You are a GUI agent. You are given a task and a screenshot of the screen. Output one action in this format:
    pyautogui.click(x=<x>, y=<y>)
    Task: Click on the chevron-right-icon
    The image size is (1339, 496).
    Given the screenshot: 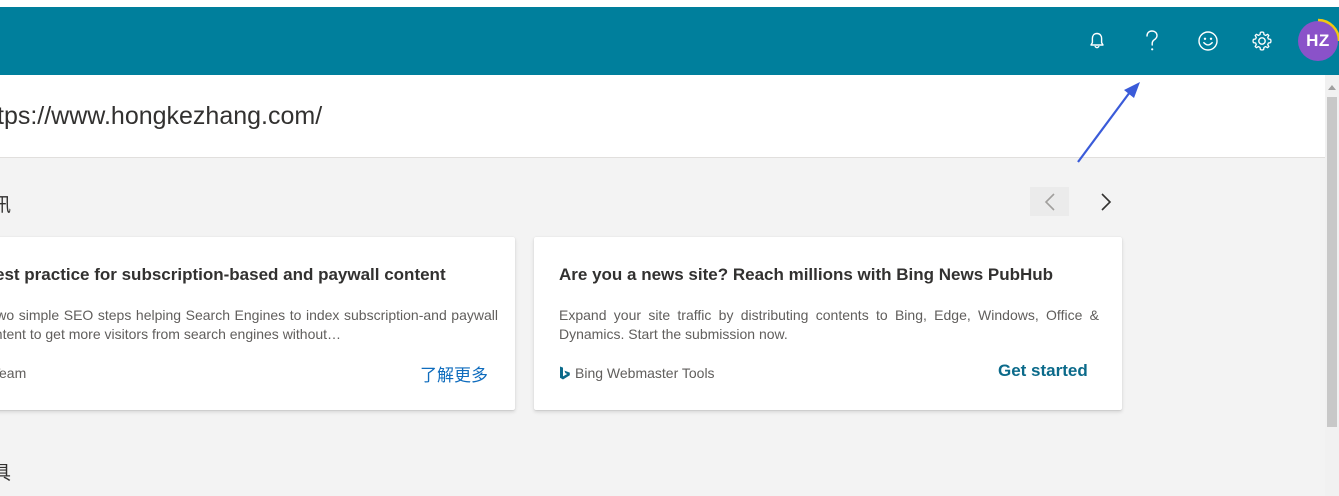 What is the action you would take?
    pyautogui.click(x=1105, y=201)
    